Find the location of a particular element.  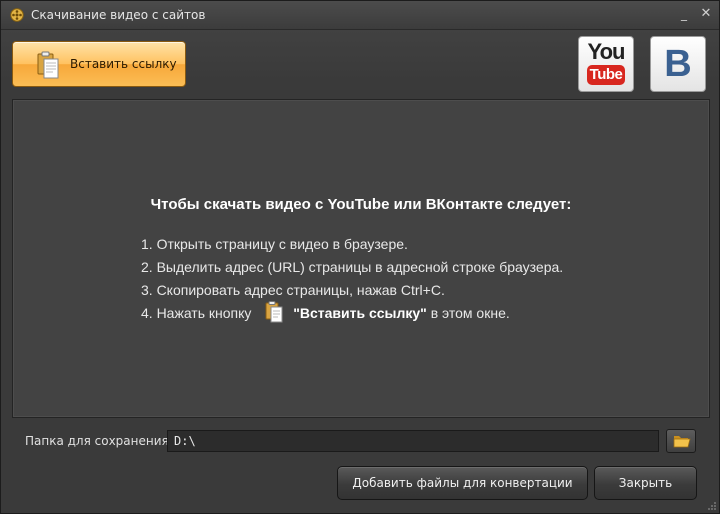

step4-suffix: в этом окне. is located at coordinates (470, 313).